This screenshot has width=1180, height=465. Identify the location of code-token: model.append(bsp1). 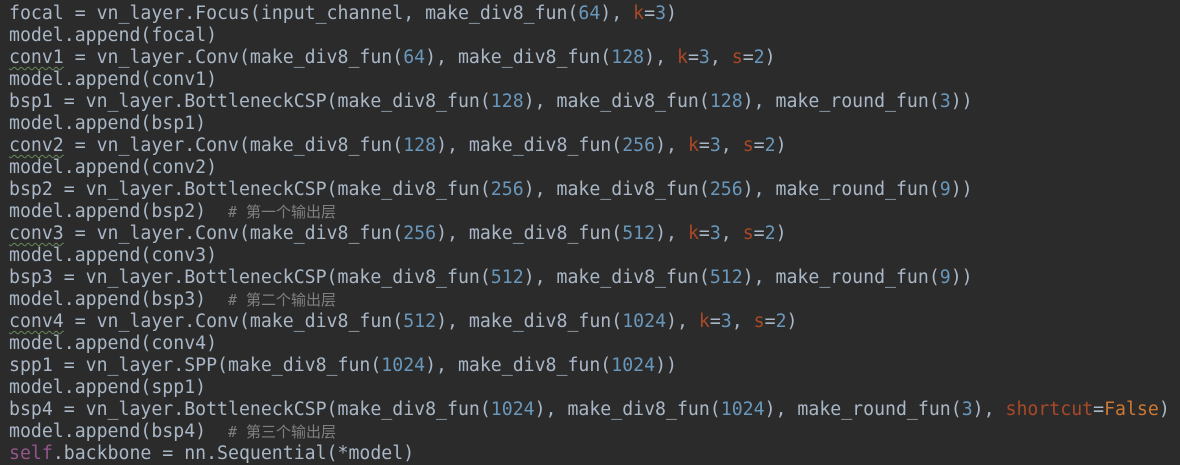
(108, 123).